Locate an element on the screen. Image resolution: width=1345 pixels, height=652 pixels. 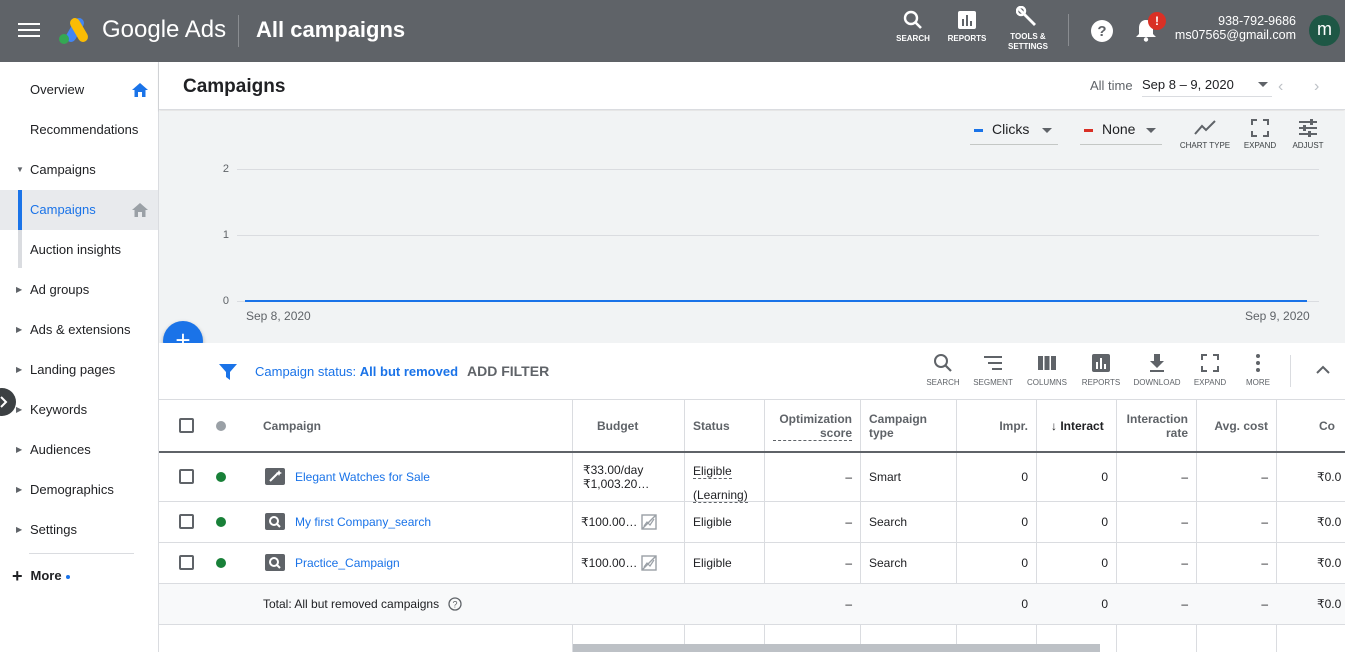
sidebar-item-recommendations: Recommendations is located at coordinates (79, 130).